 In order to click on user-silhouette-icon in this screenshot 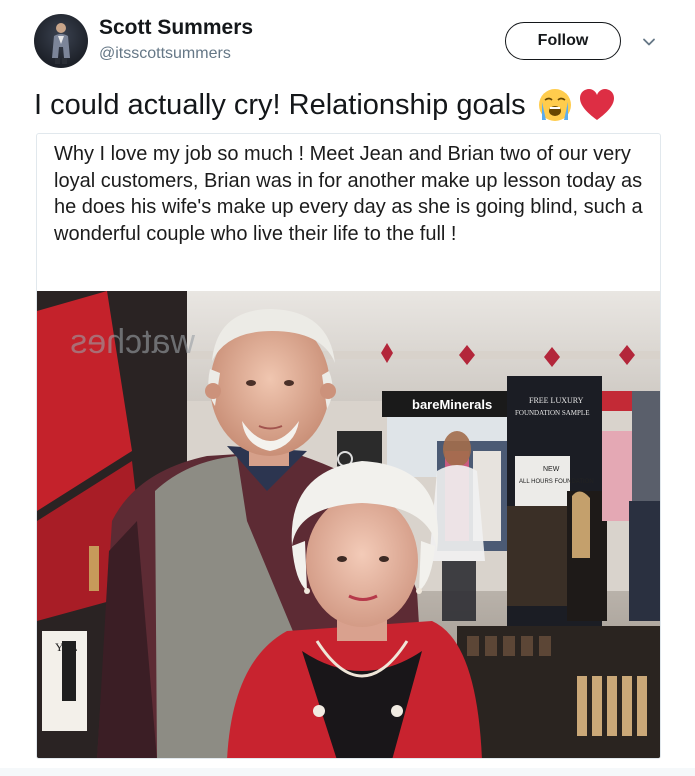, I will do `click(61, 43)`.